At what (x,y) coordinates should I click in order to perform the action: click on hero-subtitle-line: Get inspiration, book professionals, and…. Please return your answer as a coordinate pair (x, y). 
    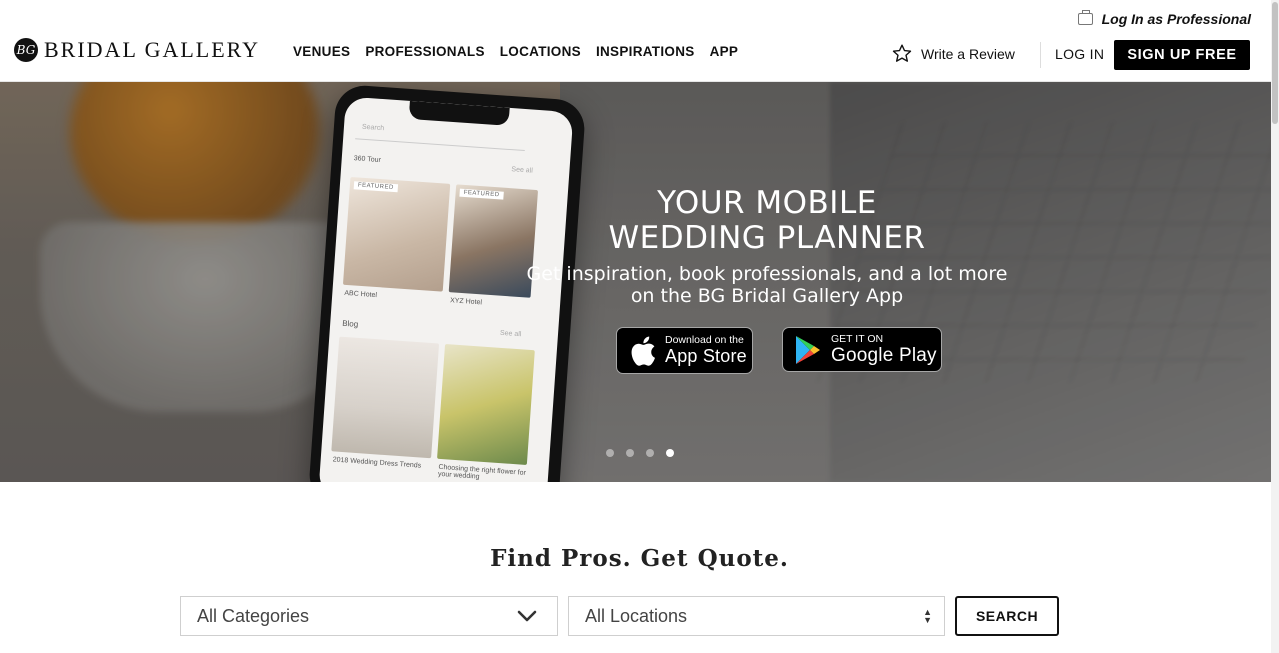
    Looking at the image, I should click on (767, 274).